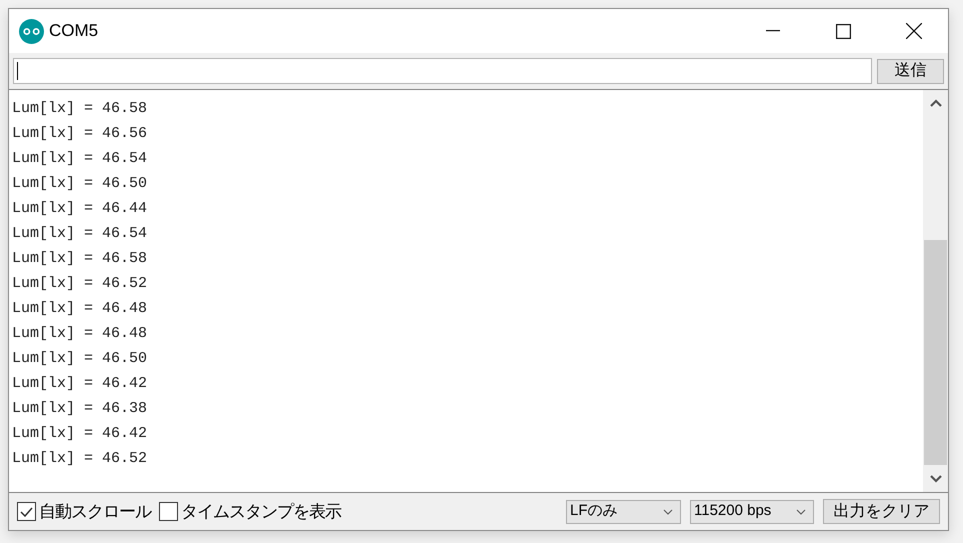  I want to click on close-icon, so click(914, 31).